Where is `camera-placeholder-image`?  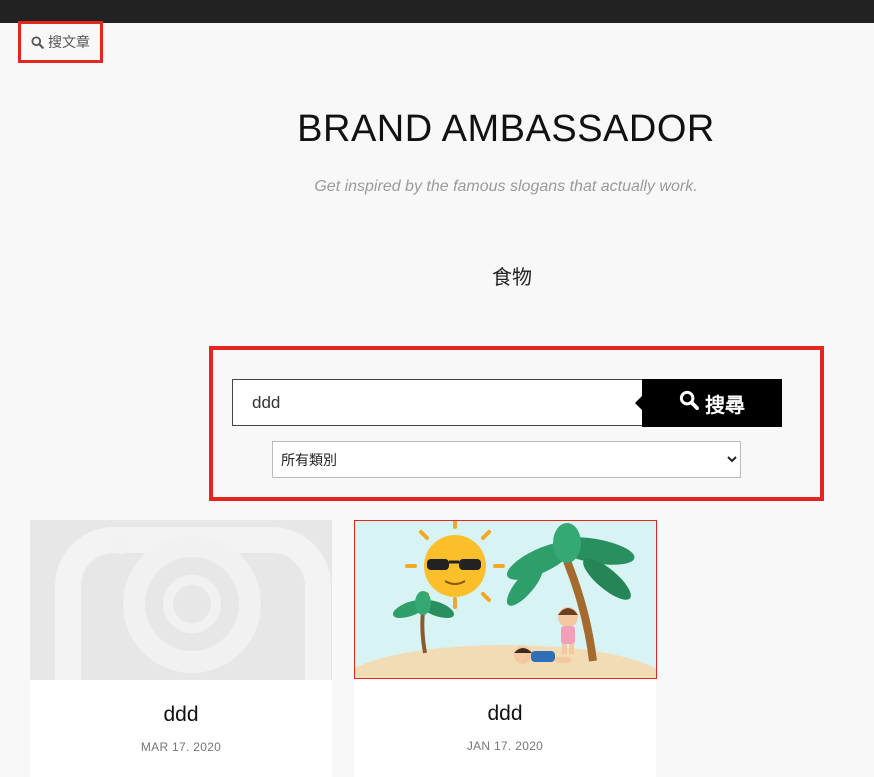 camera-placeholder-image is located at coordinates (181, 600).